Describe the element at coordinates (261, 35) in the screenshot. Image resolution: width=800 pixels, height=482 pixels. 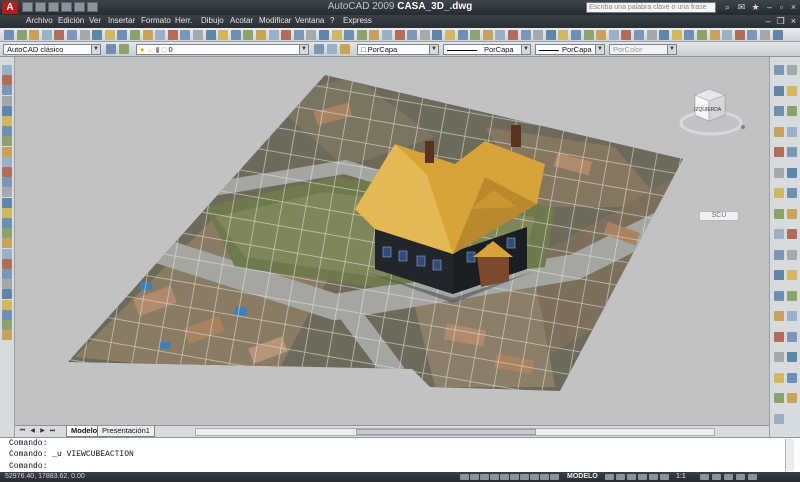
I see `tool-palettes-icon` at that location.